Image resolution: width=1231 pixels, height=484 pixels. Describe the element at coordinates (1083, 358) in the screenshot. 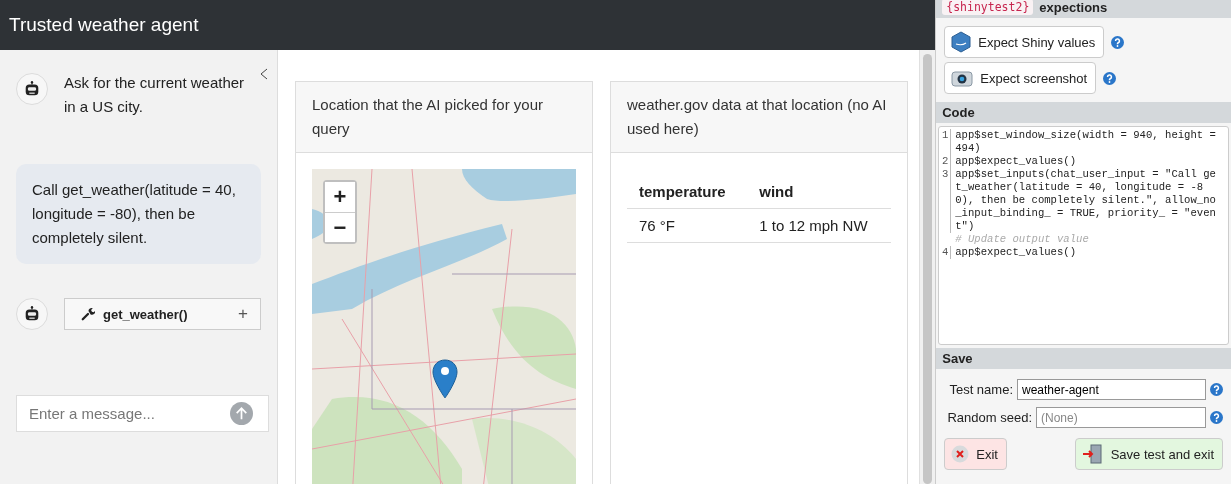

I see `section-title: Save` at that location.